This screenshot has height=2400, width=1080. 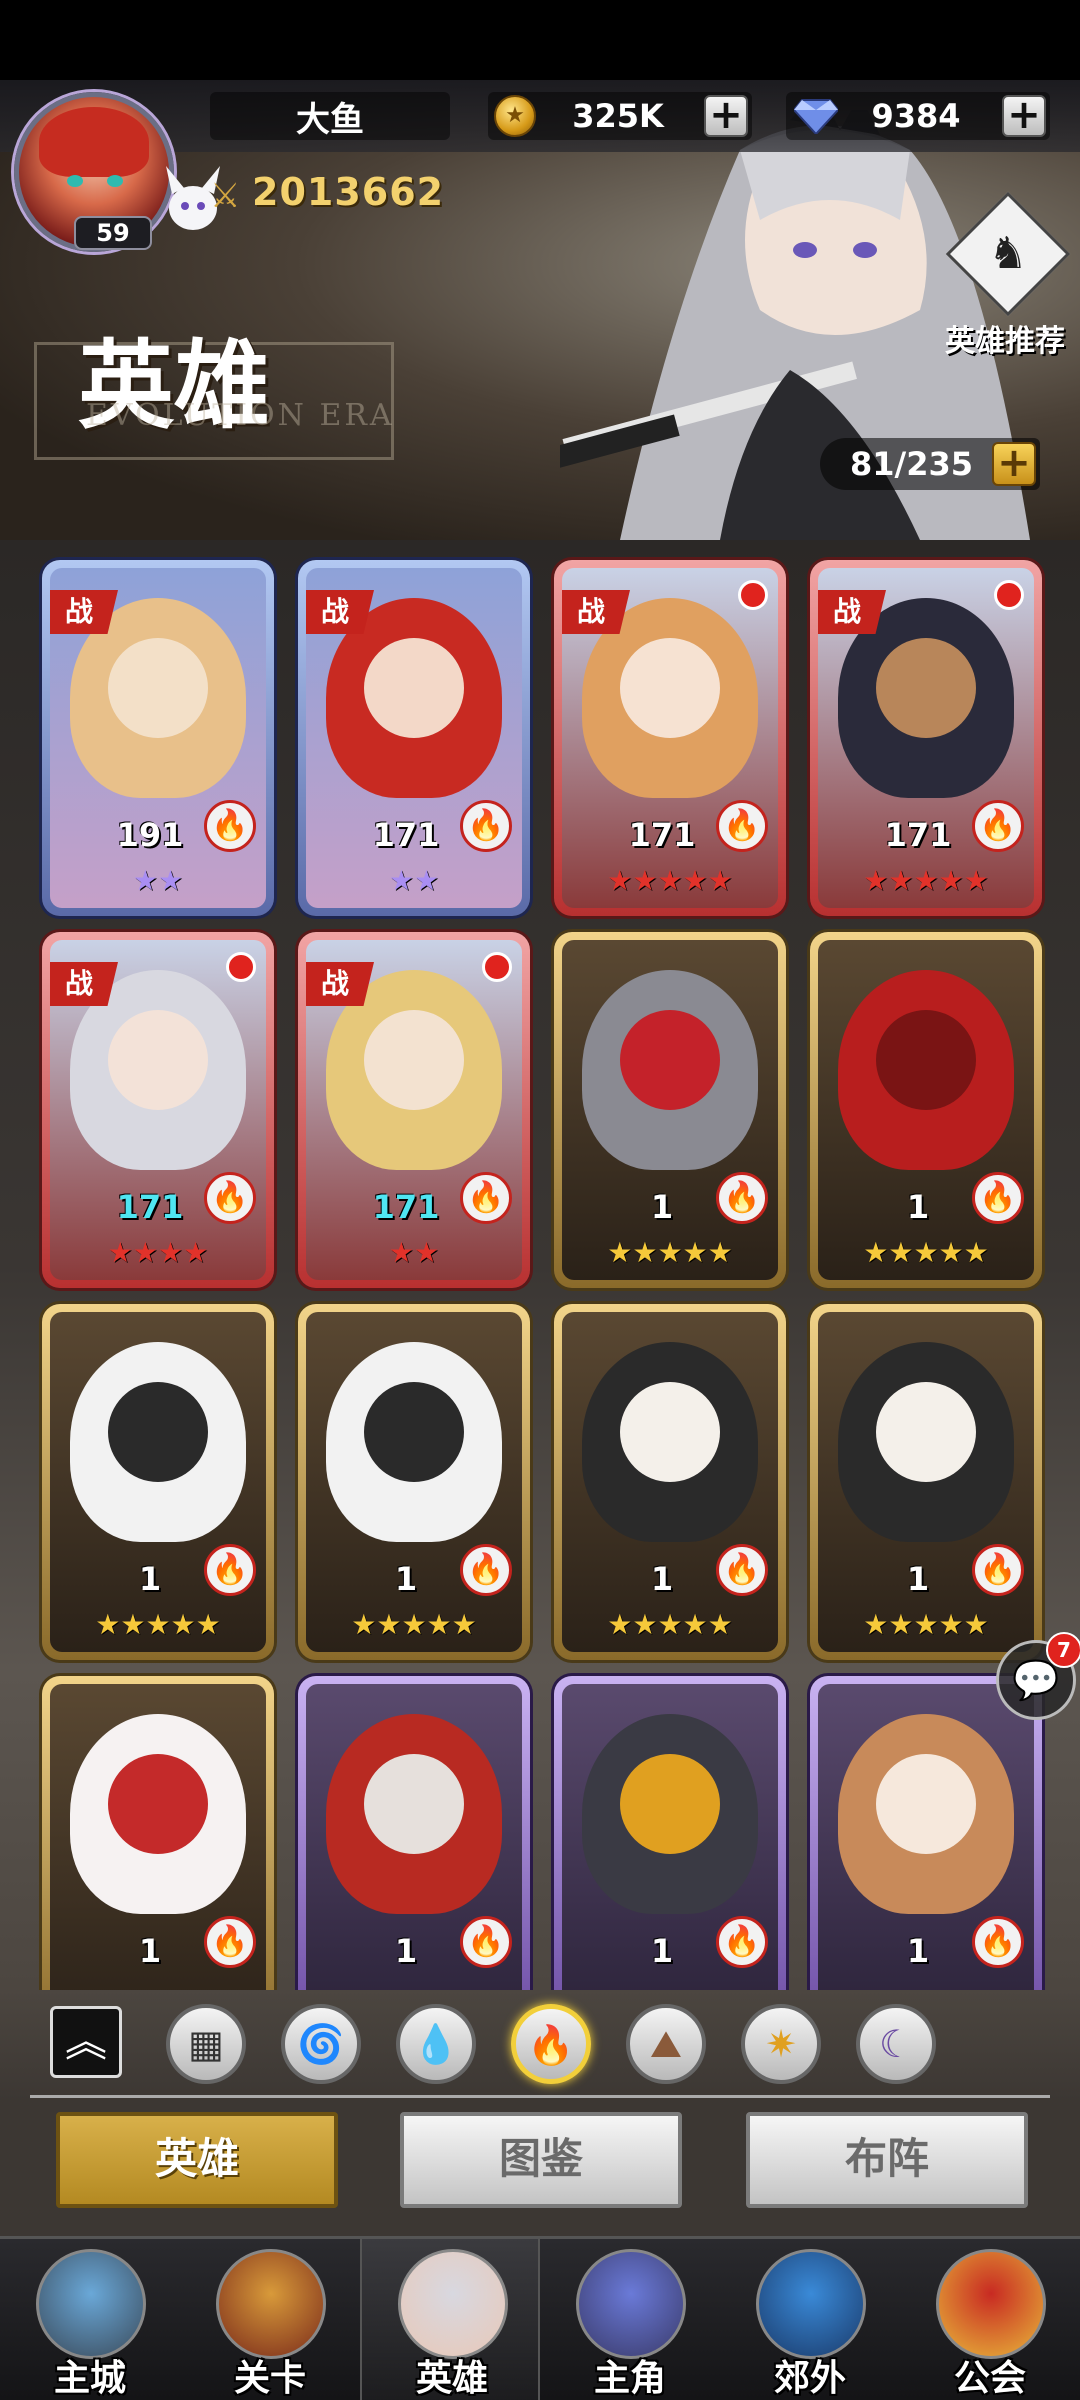 I want to click on earth-icon: ⛰, so click(x=666, y=2044).